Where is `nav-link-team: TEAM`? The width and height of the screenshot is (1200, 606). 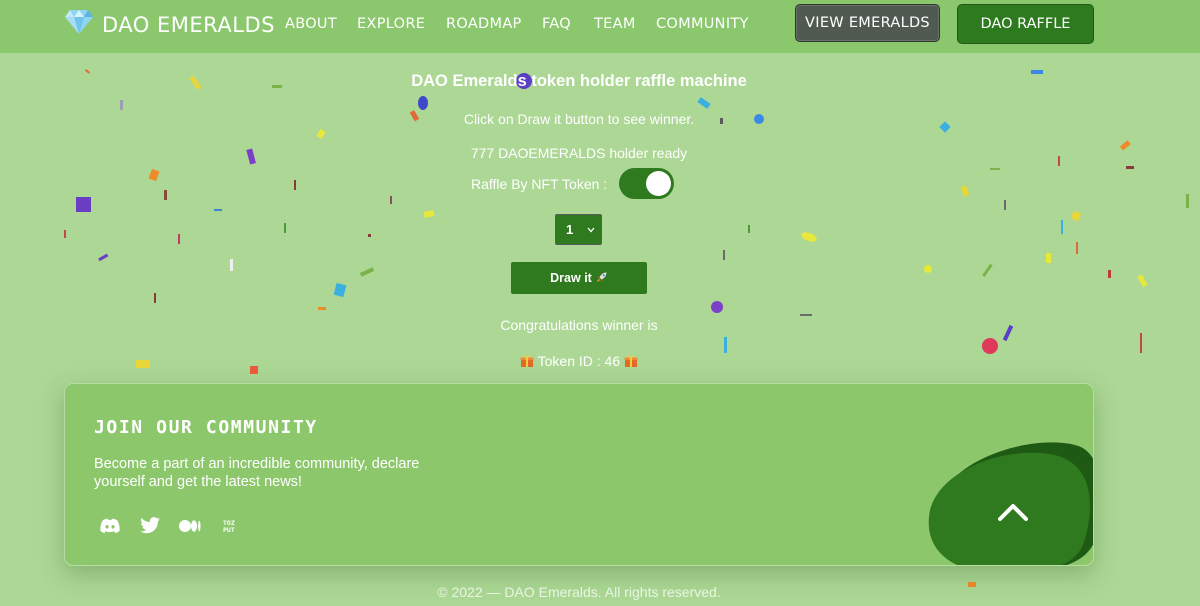
nav-link-team: TEAM is located at coordinates (615, 24).